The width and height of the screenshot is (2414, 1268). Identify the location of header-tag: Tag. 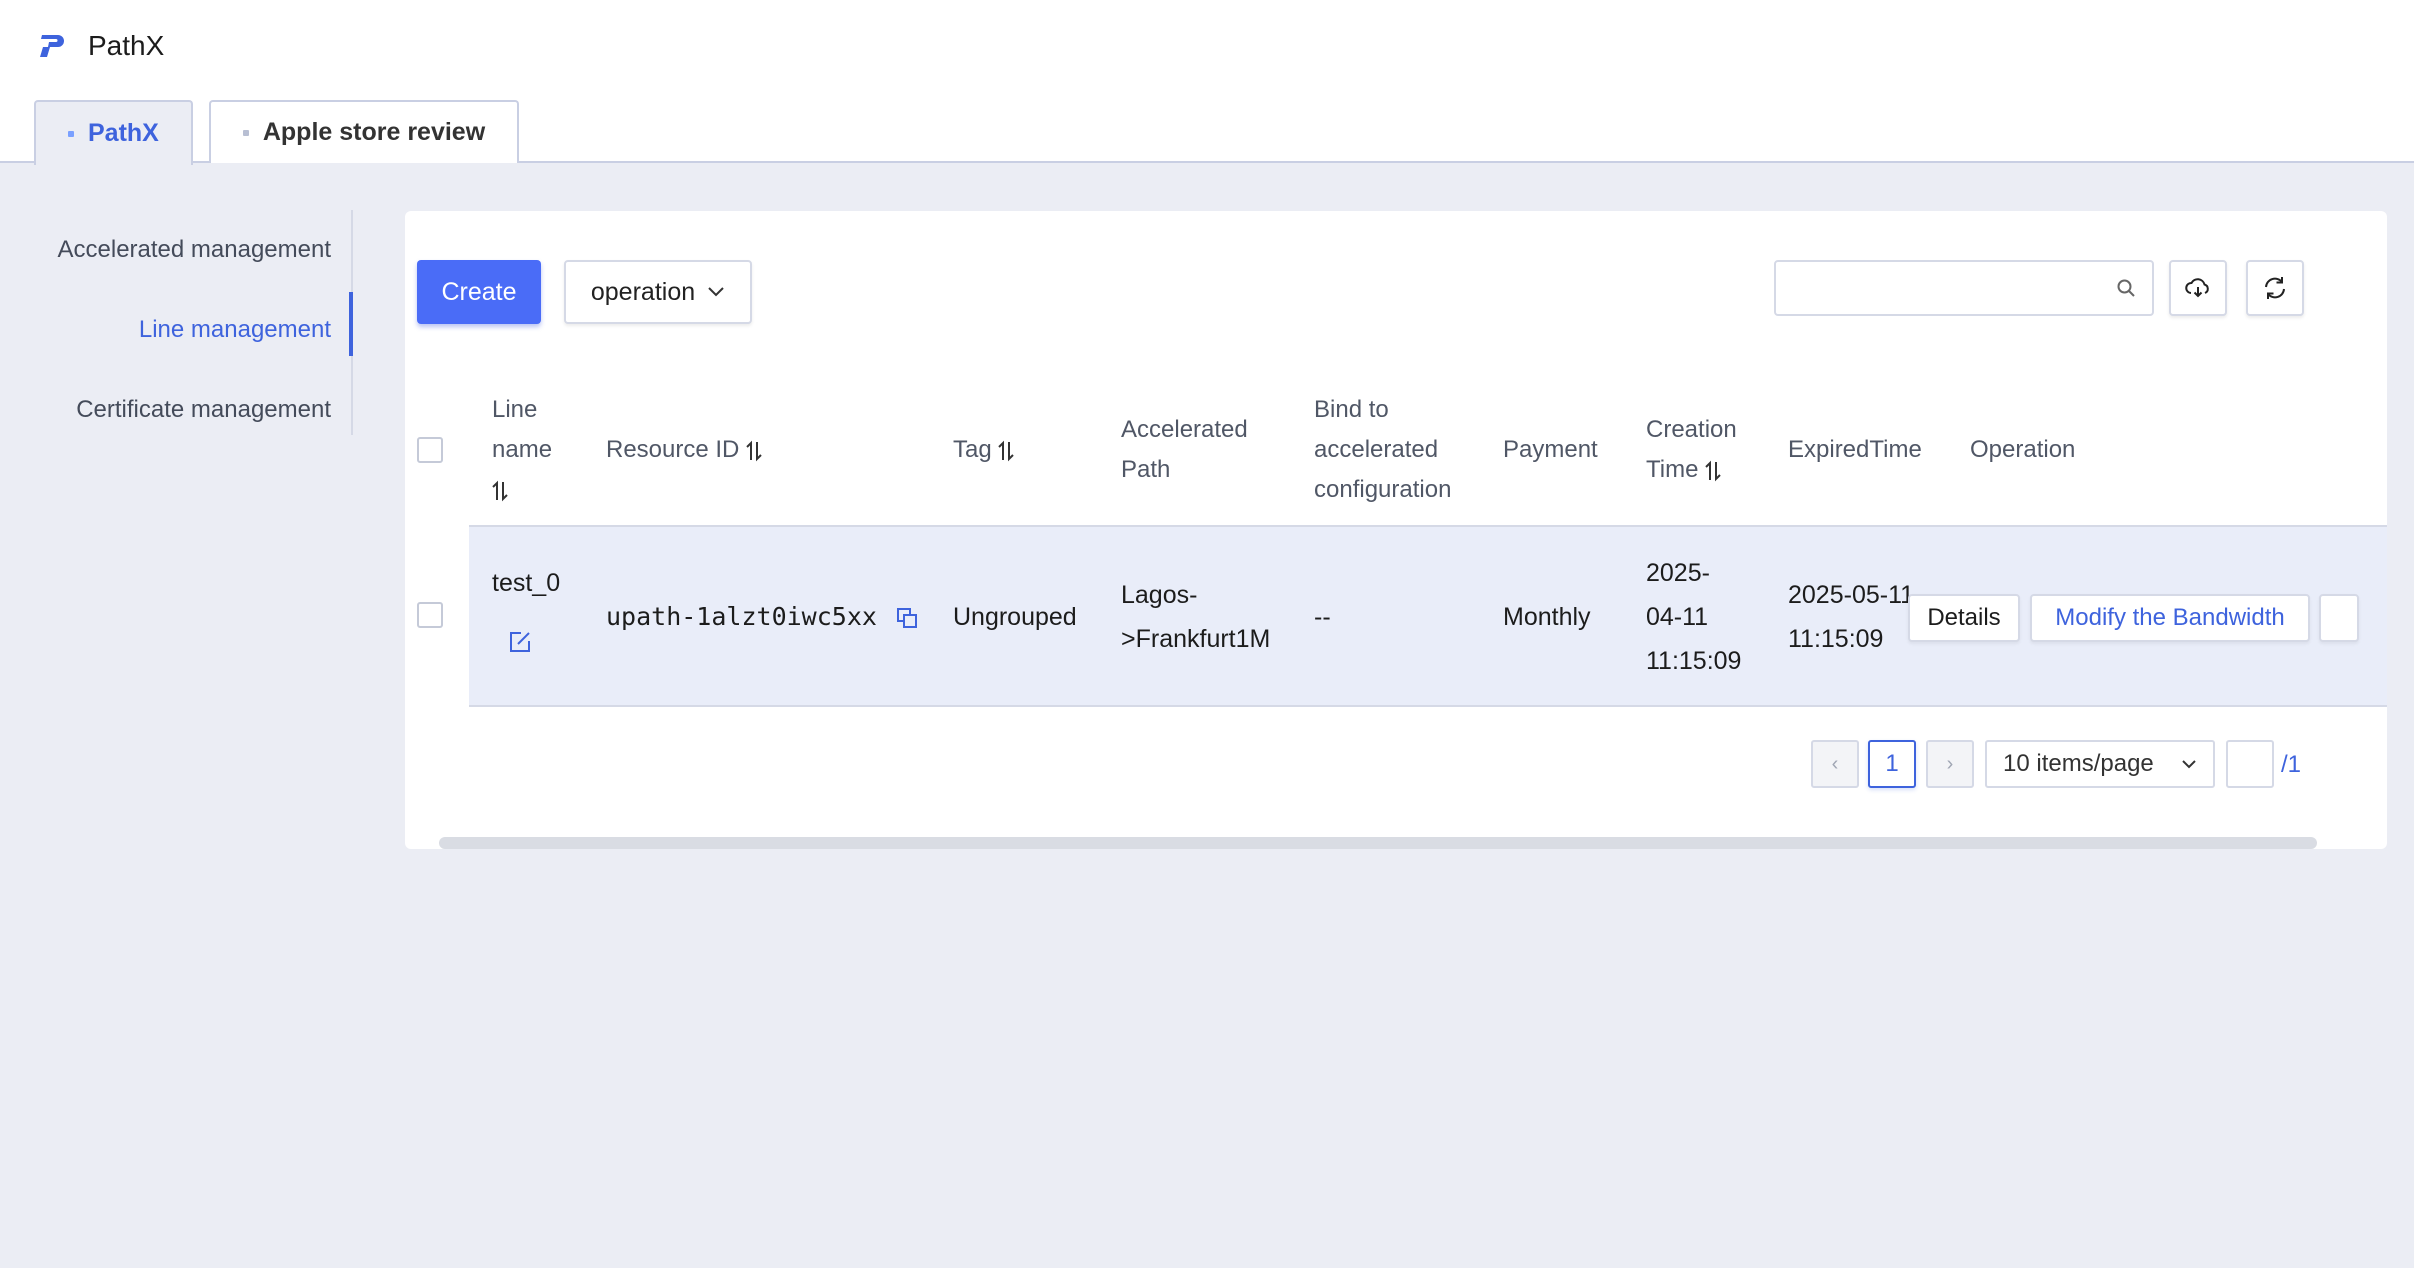
(984, 450).